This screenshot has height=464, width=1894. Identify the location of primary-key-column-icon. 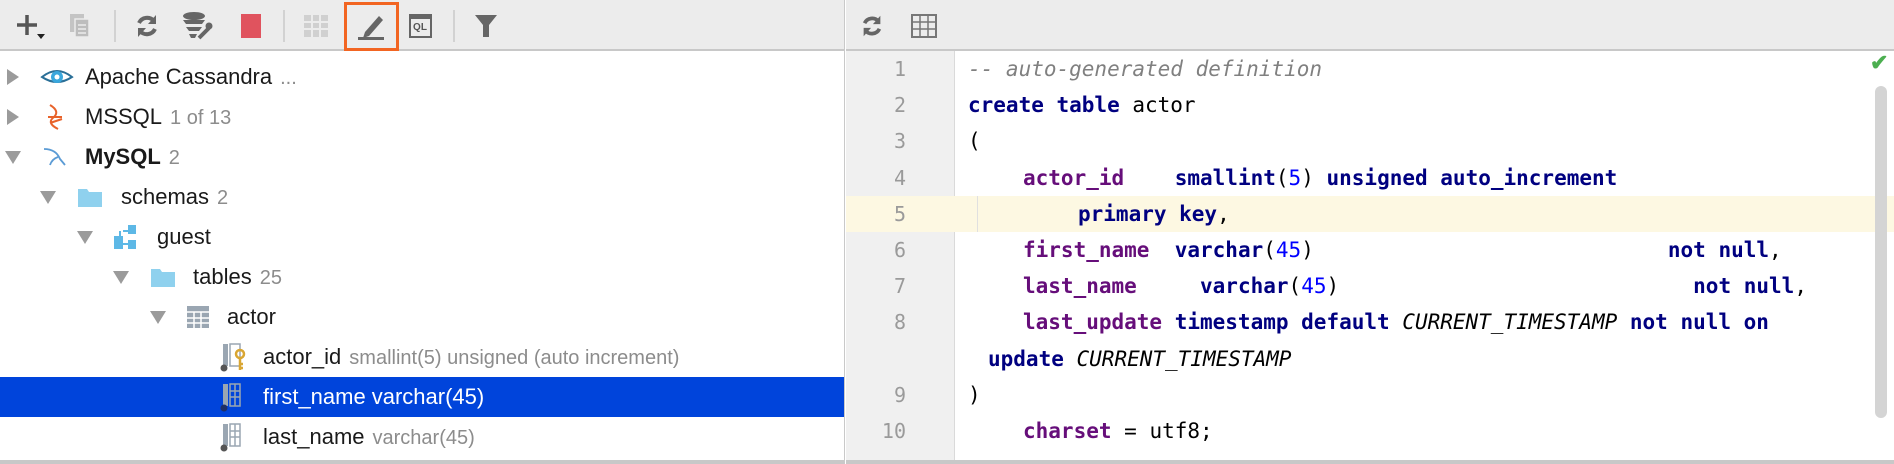
(233, 357).